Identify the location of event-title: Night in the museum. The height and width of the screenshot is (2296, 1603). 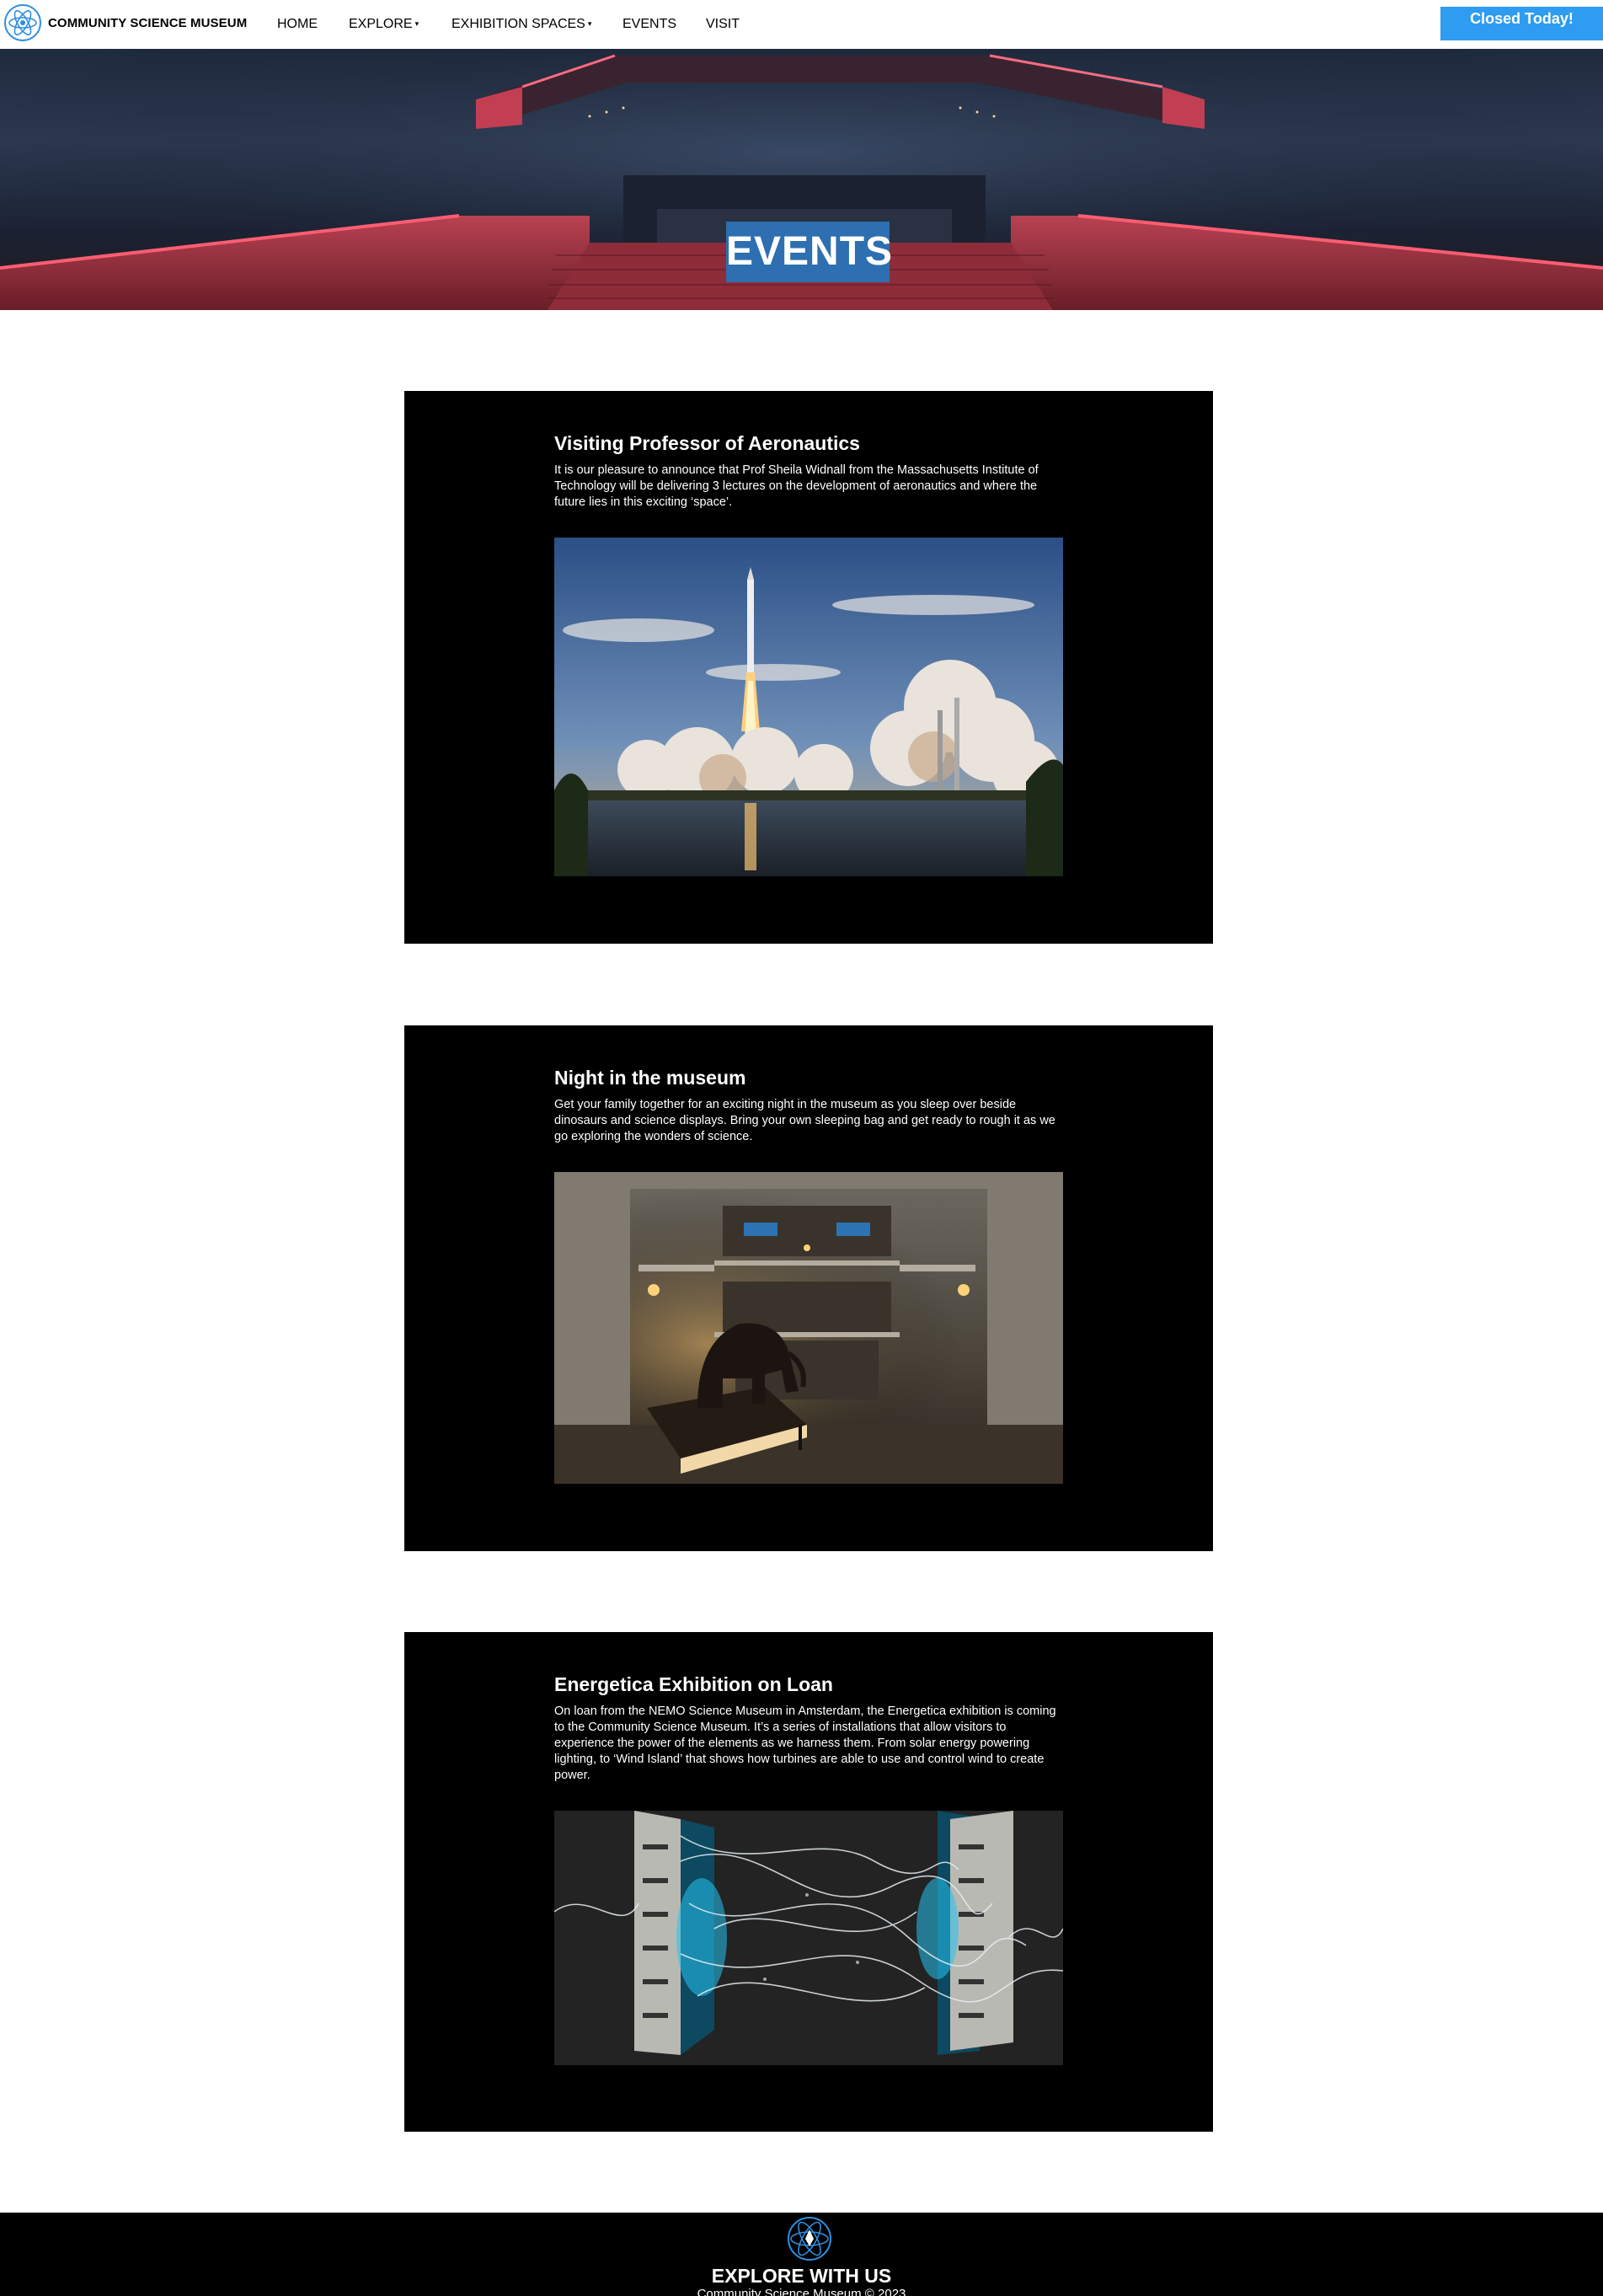
(650, 1078).